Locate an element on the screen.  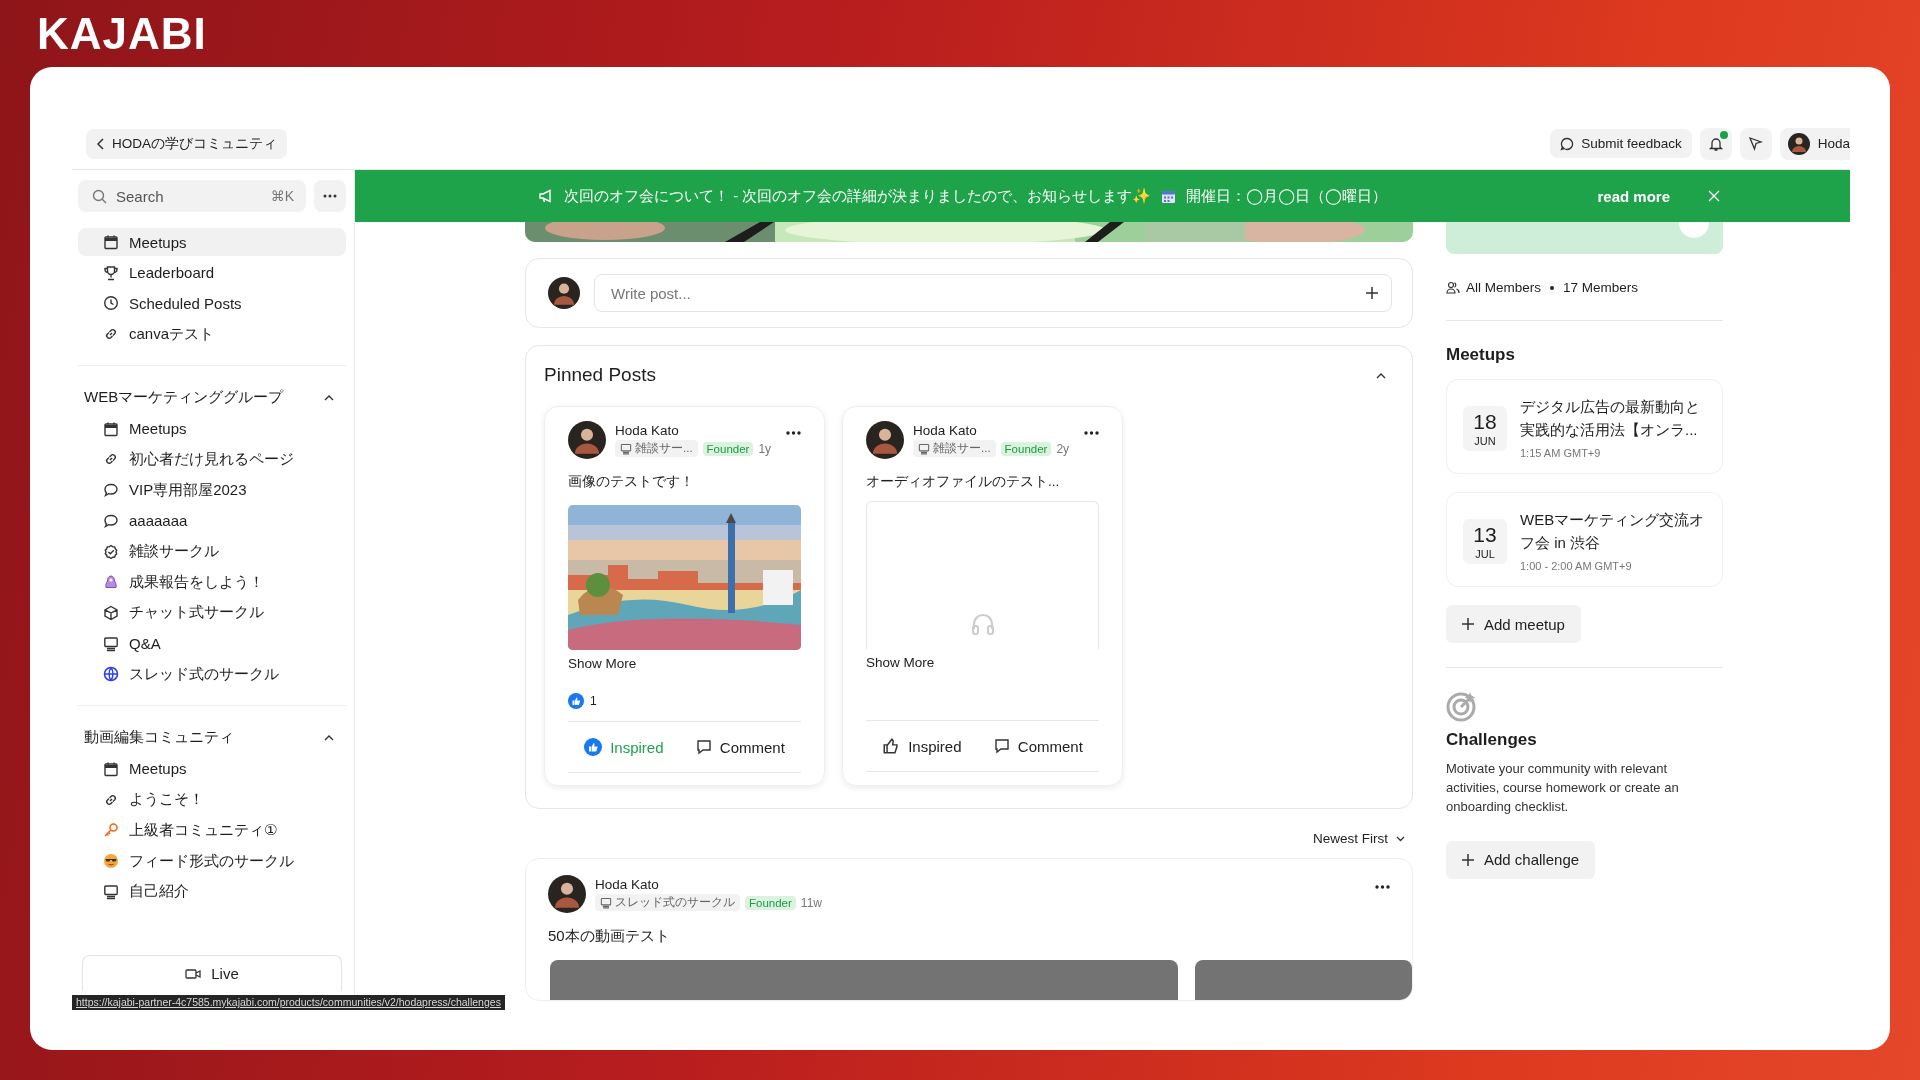
sidebar-item: aaaaaaa is located at coordinates (212, 520).